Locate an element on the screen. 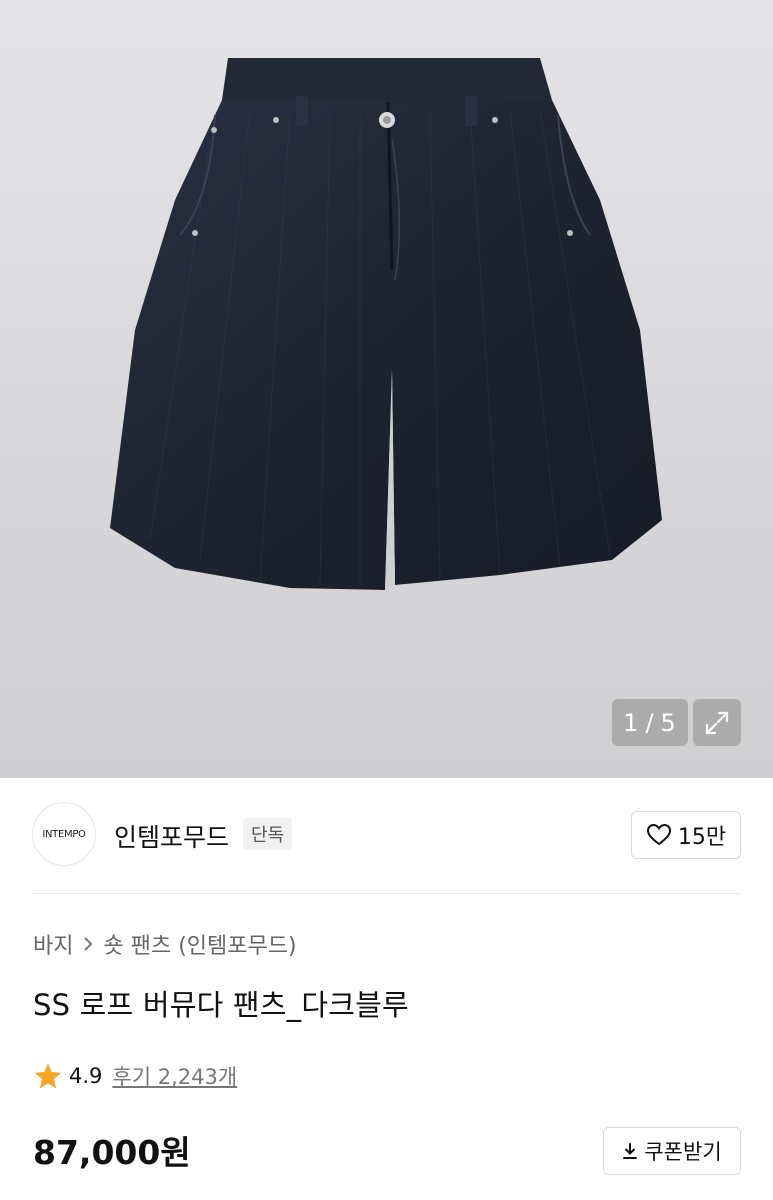  product-price: 87,000원 is located at coordinates (112, 1152).